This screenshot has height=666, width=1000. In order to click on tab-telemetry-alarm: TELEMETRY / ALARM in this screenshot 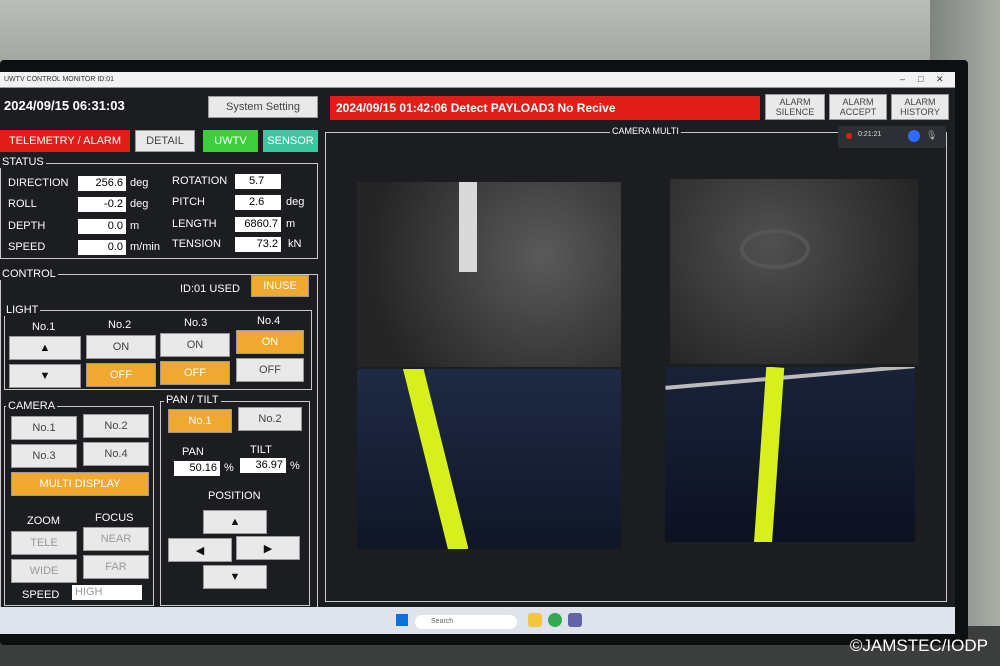, I will do `click(65, 141)`.